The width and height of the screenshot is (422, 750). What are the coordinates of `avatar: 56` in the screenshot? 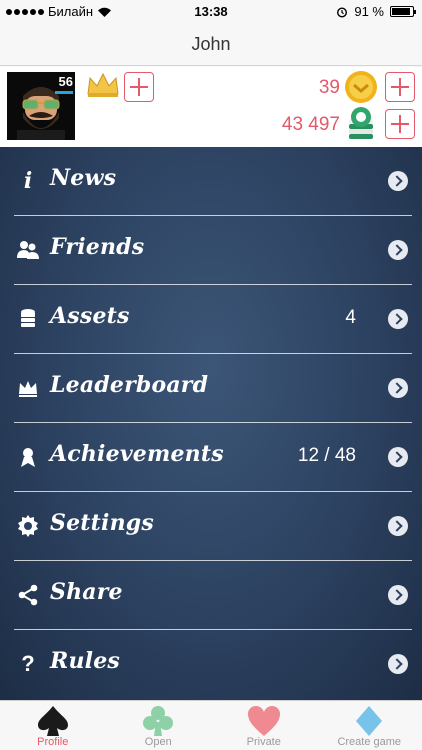 It's located at (41, 106).